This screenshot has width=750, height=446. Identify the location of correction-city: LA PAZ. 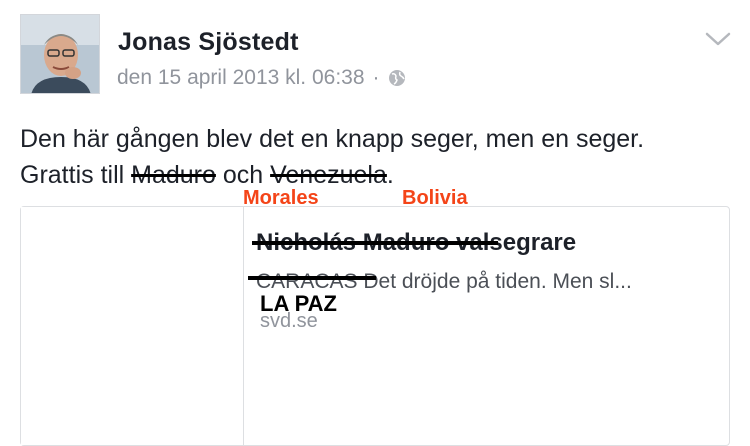
(298, 303).